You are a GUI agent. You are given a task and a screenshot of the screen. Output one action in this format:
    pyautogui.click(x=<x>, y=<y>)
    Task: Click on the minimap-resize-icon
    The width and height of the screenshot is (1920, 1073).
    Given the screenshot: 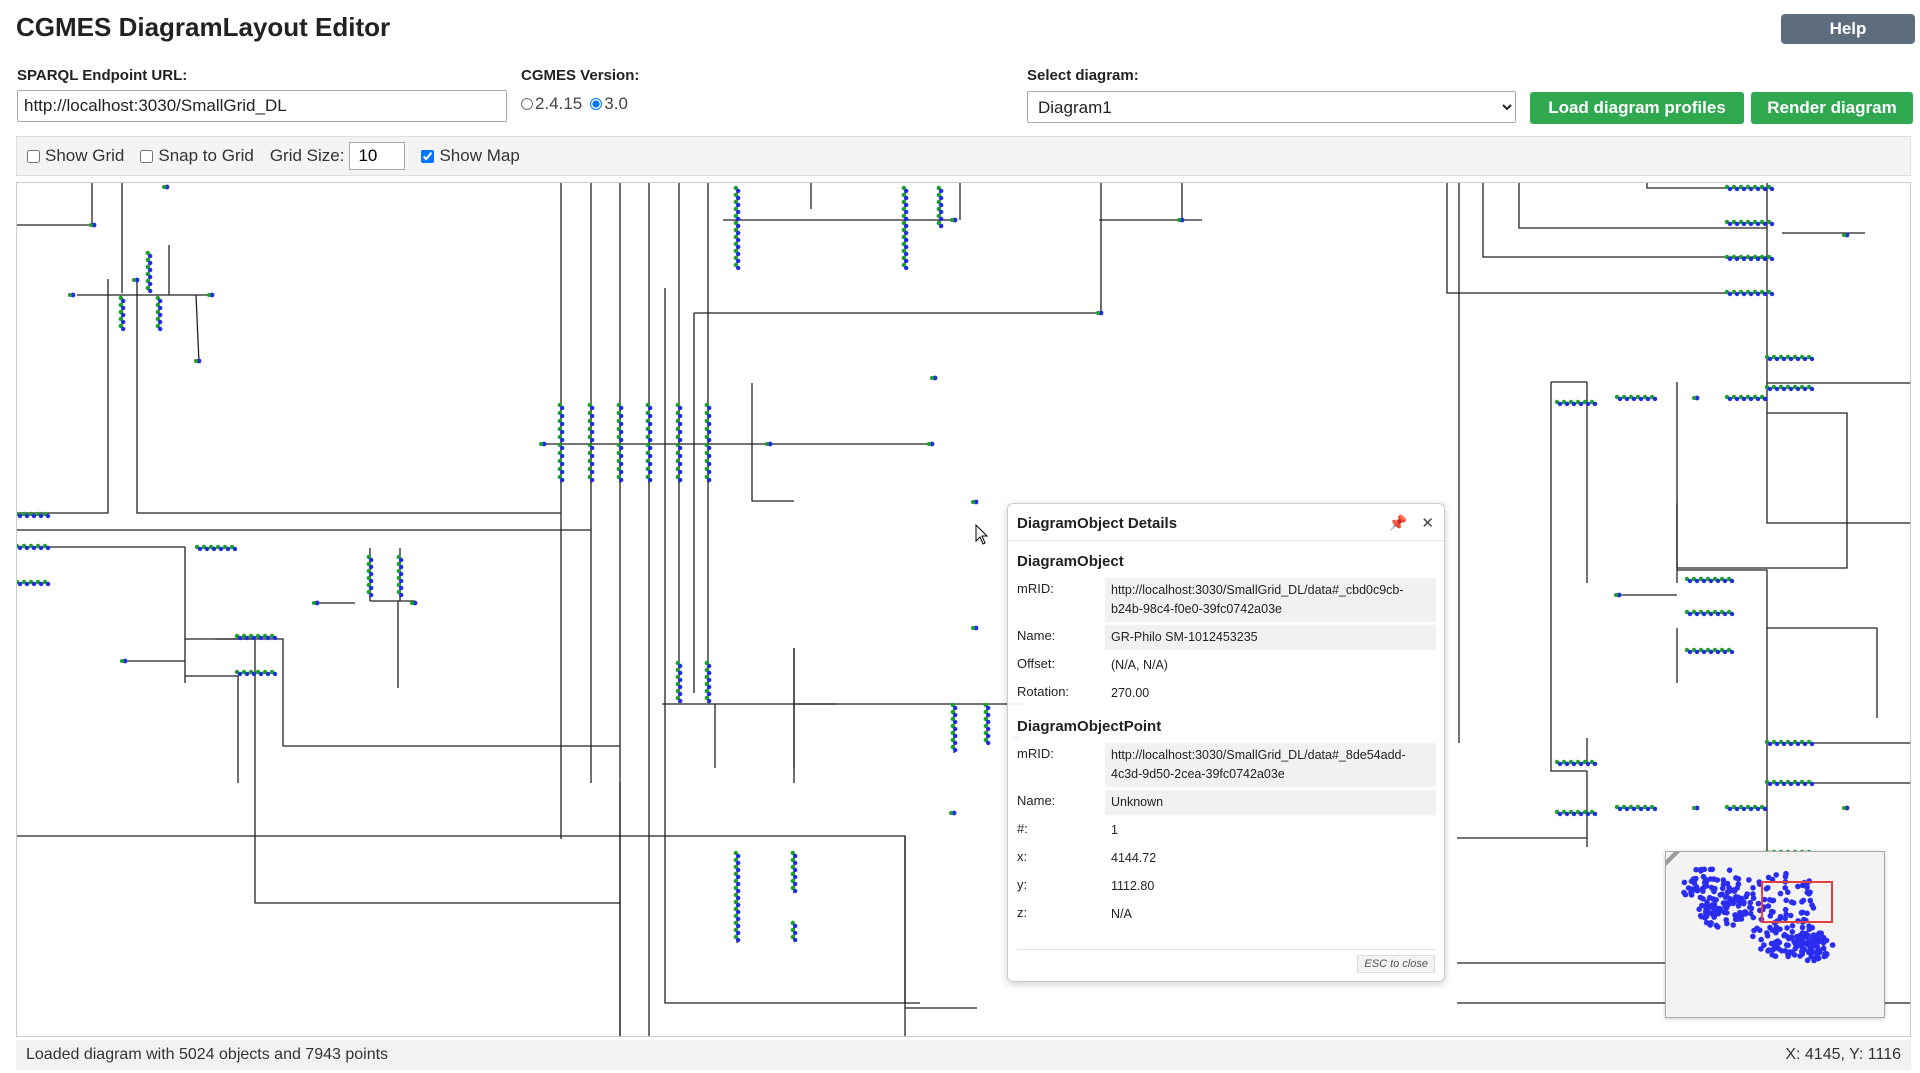 What is the action you would take?
    pyautogui.click(x=1673, y=859)
    